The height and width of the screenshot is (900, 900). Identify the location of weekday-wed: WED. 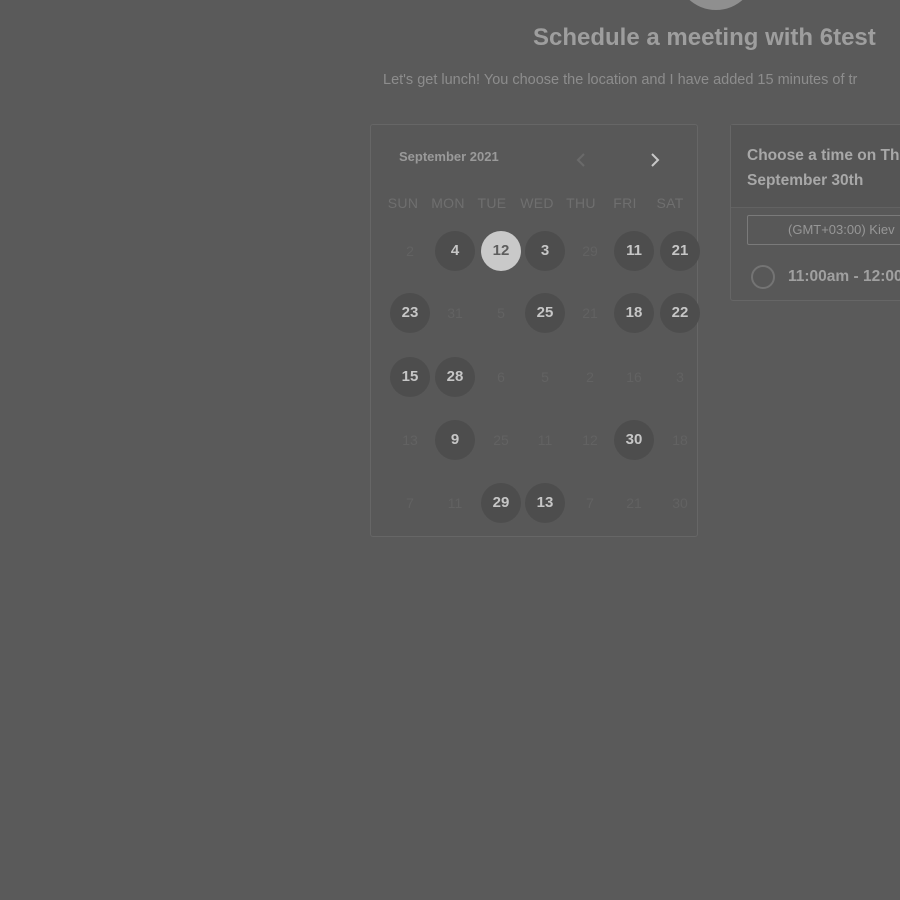
(537, 203).